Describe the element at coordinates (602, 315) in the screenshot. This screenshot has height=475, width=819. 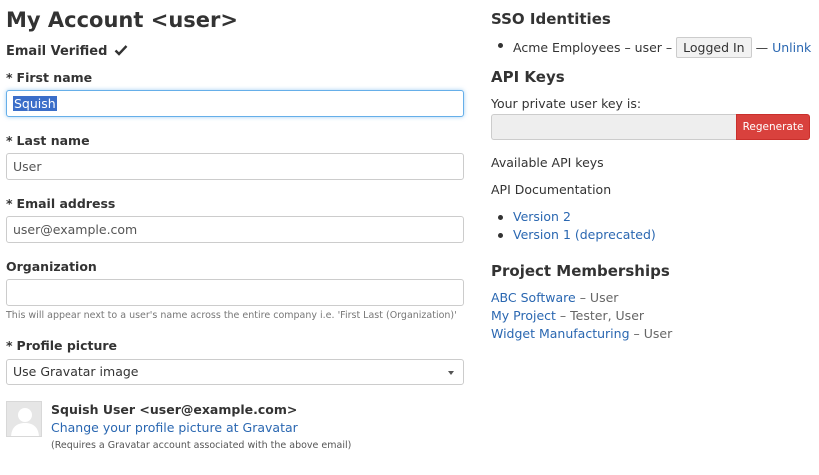
I see `project-role: – Tester, User` at that location.